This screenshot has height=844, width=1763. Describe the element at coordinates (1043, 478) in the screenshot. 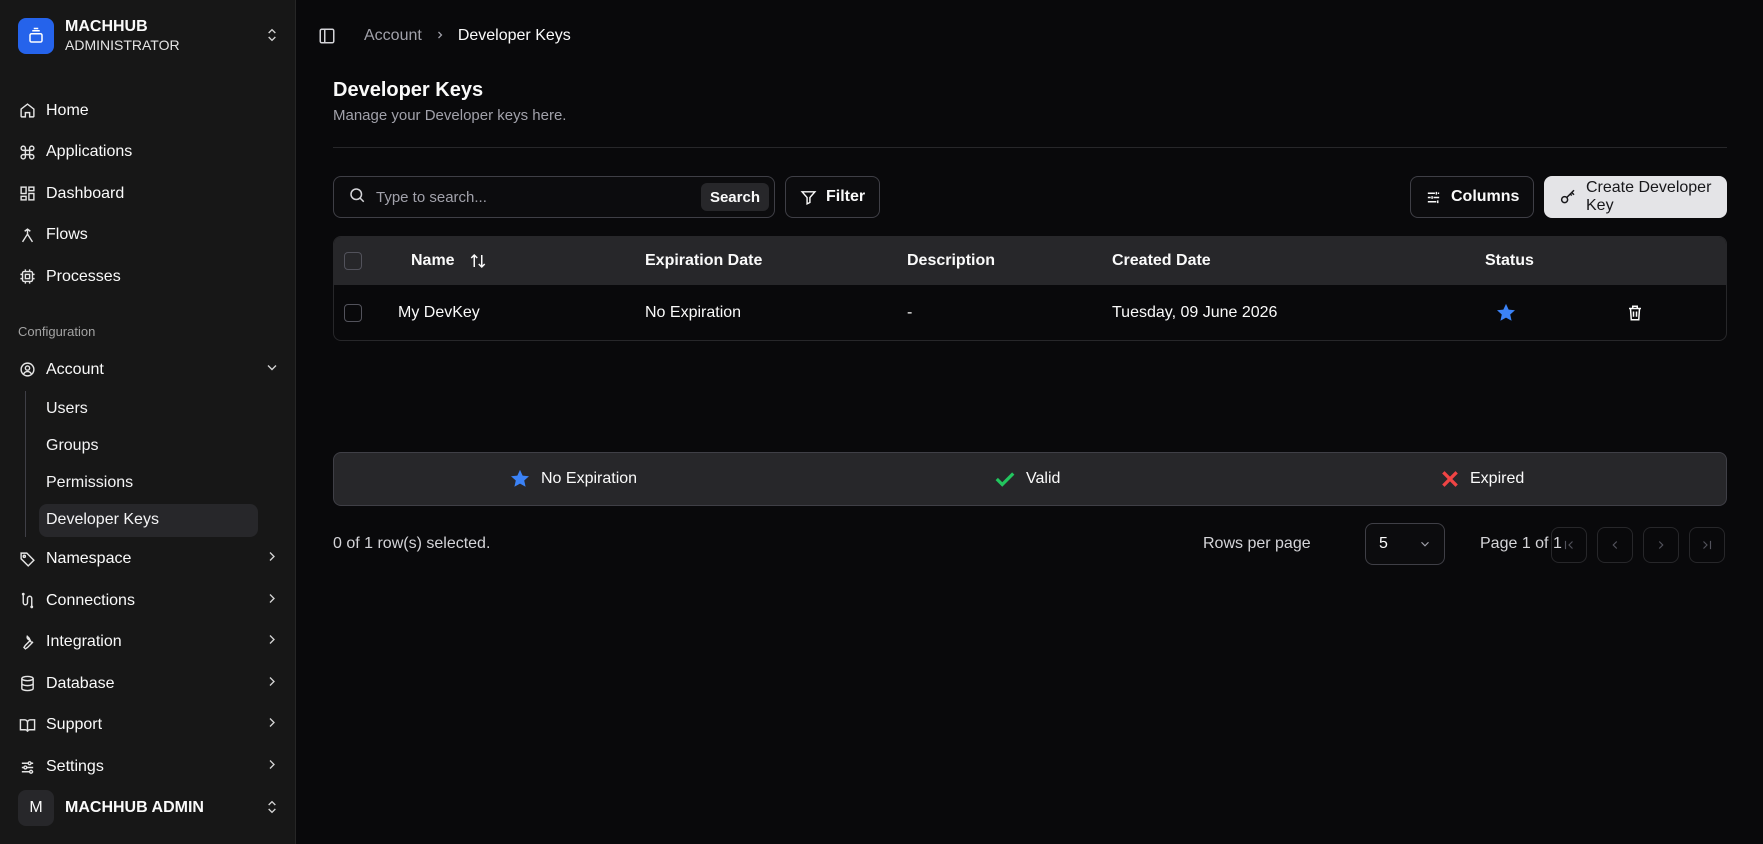

I see `legend-valid-label: Valid` at that location.